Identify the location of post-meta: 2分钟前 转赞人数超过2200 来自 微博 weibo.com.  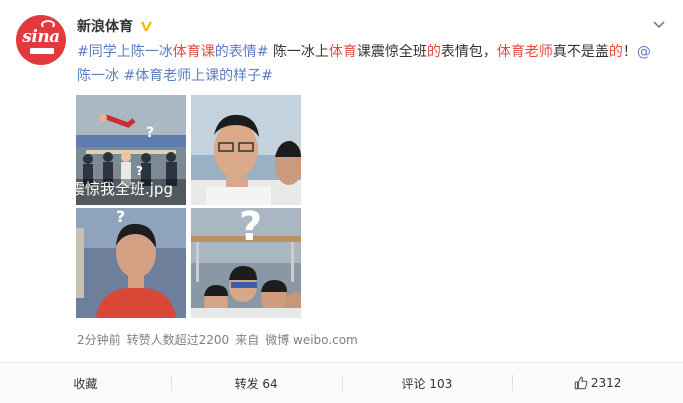
(217, 339).